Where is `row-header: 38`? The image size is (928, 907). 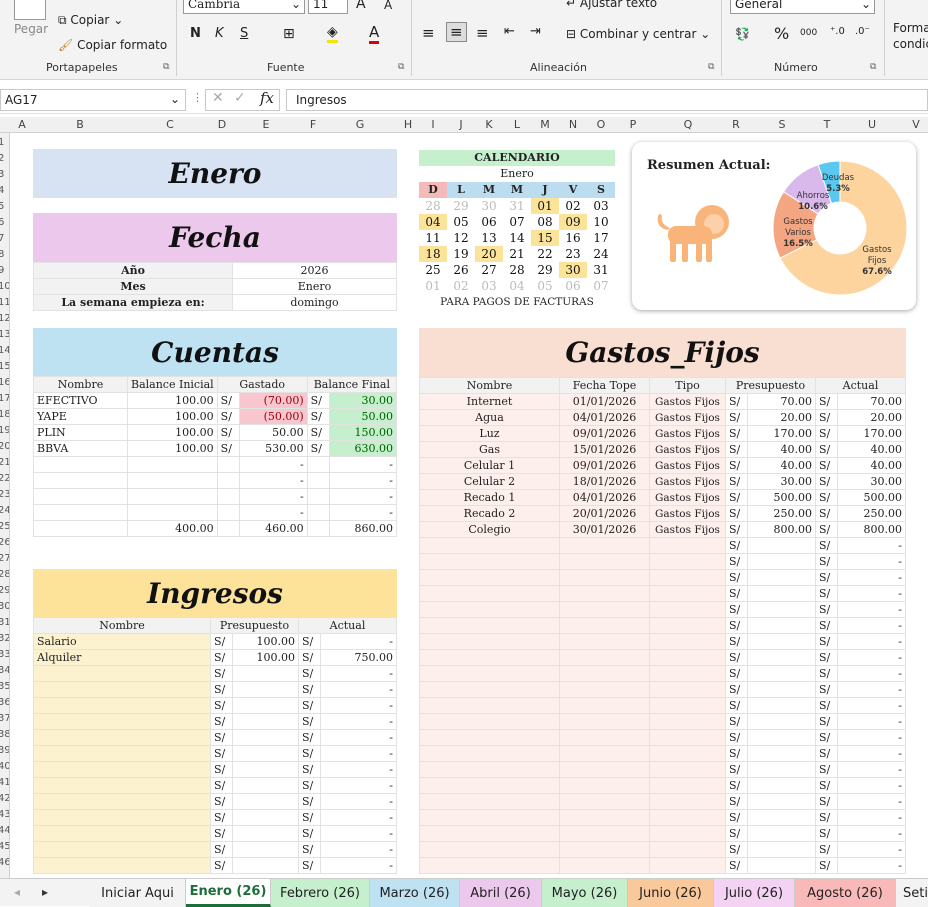
row-header: 38 is located at coordinates (4, 734).